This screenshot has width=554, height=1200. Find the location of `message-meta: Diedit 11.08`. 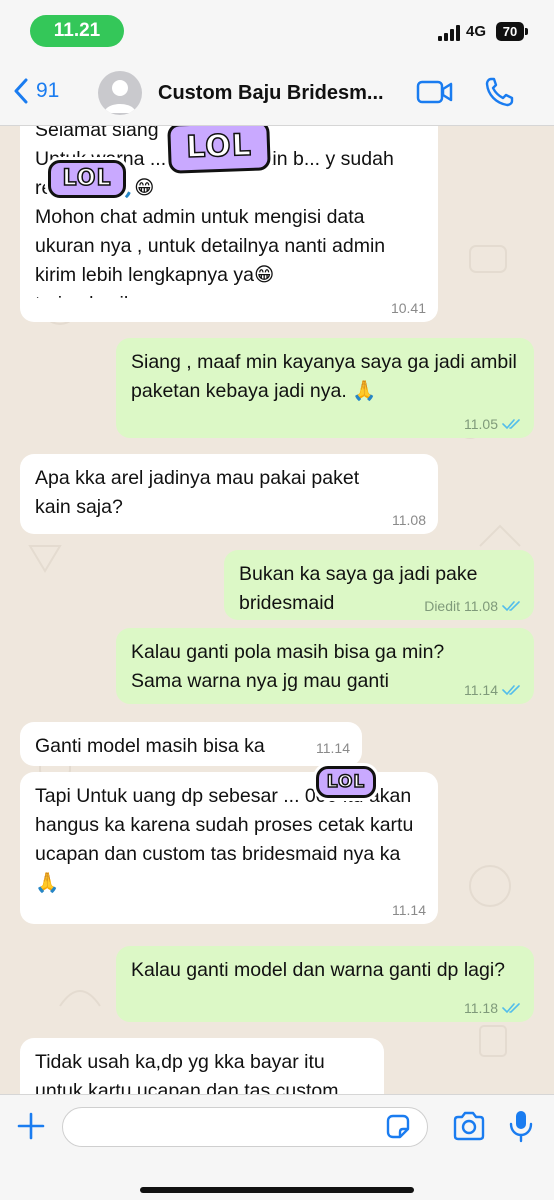

message-meta: Diedit 11.08 is located at coordinates (473, 606).